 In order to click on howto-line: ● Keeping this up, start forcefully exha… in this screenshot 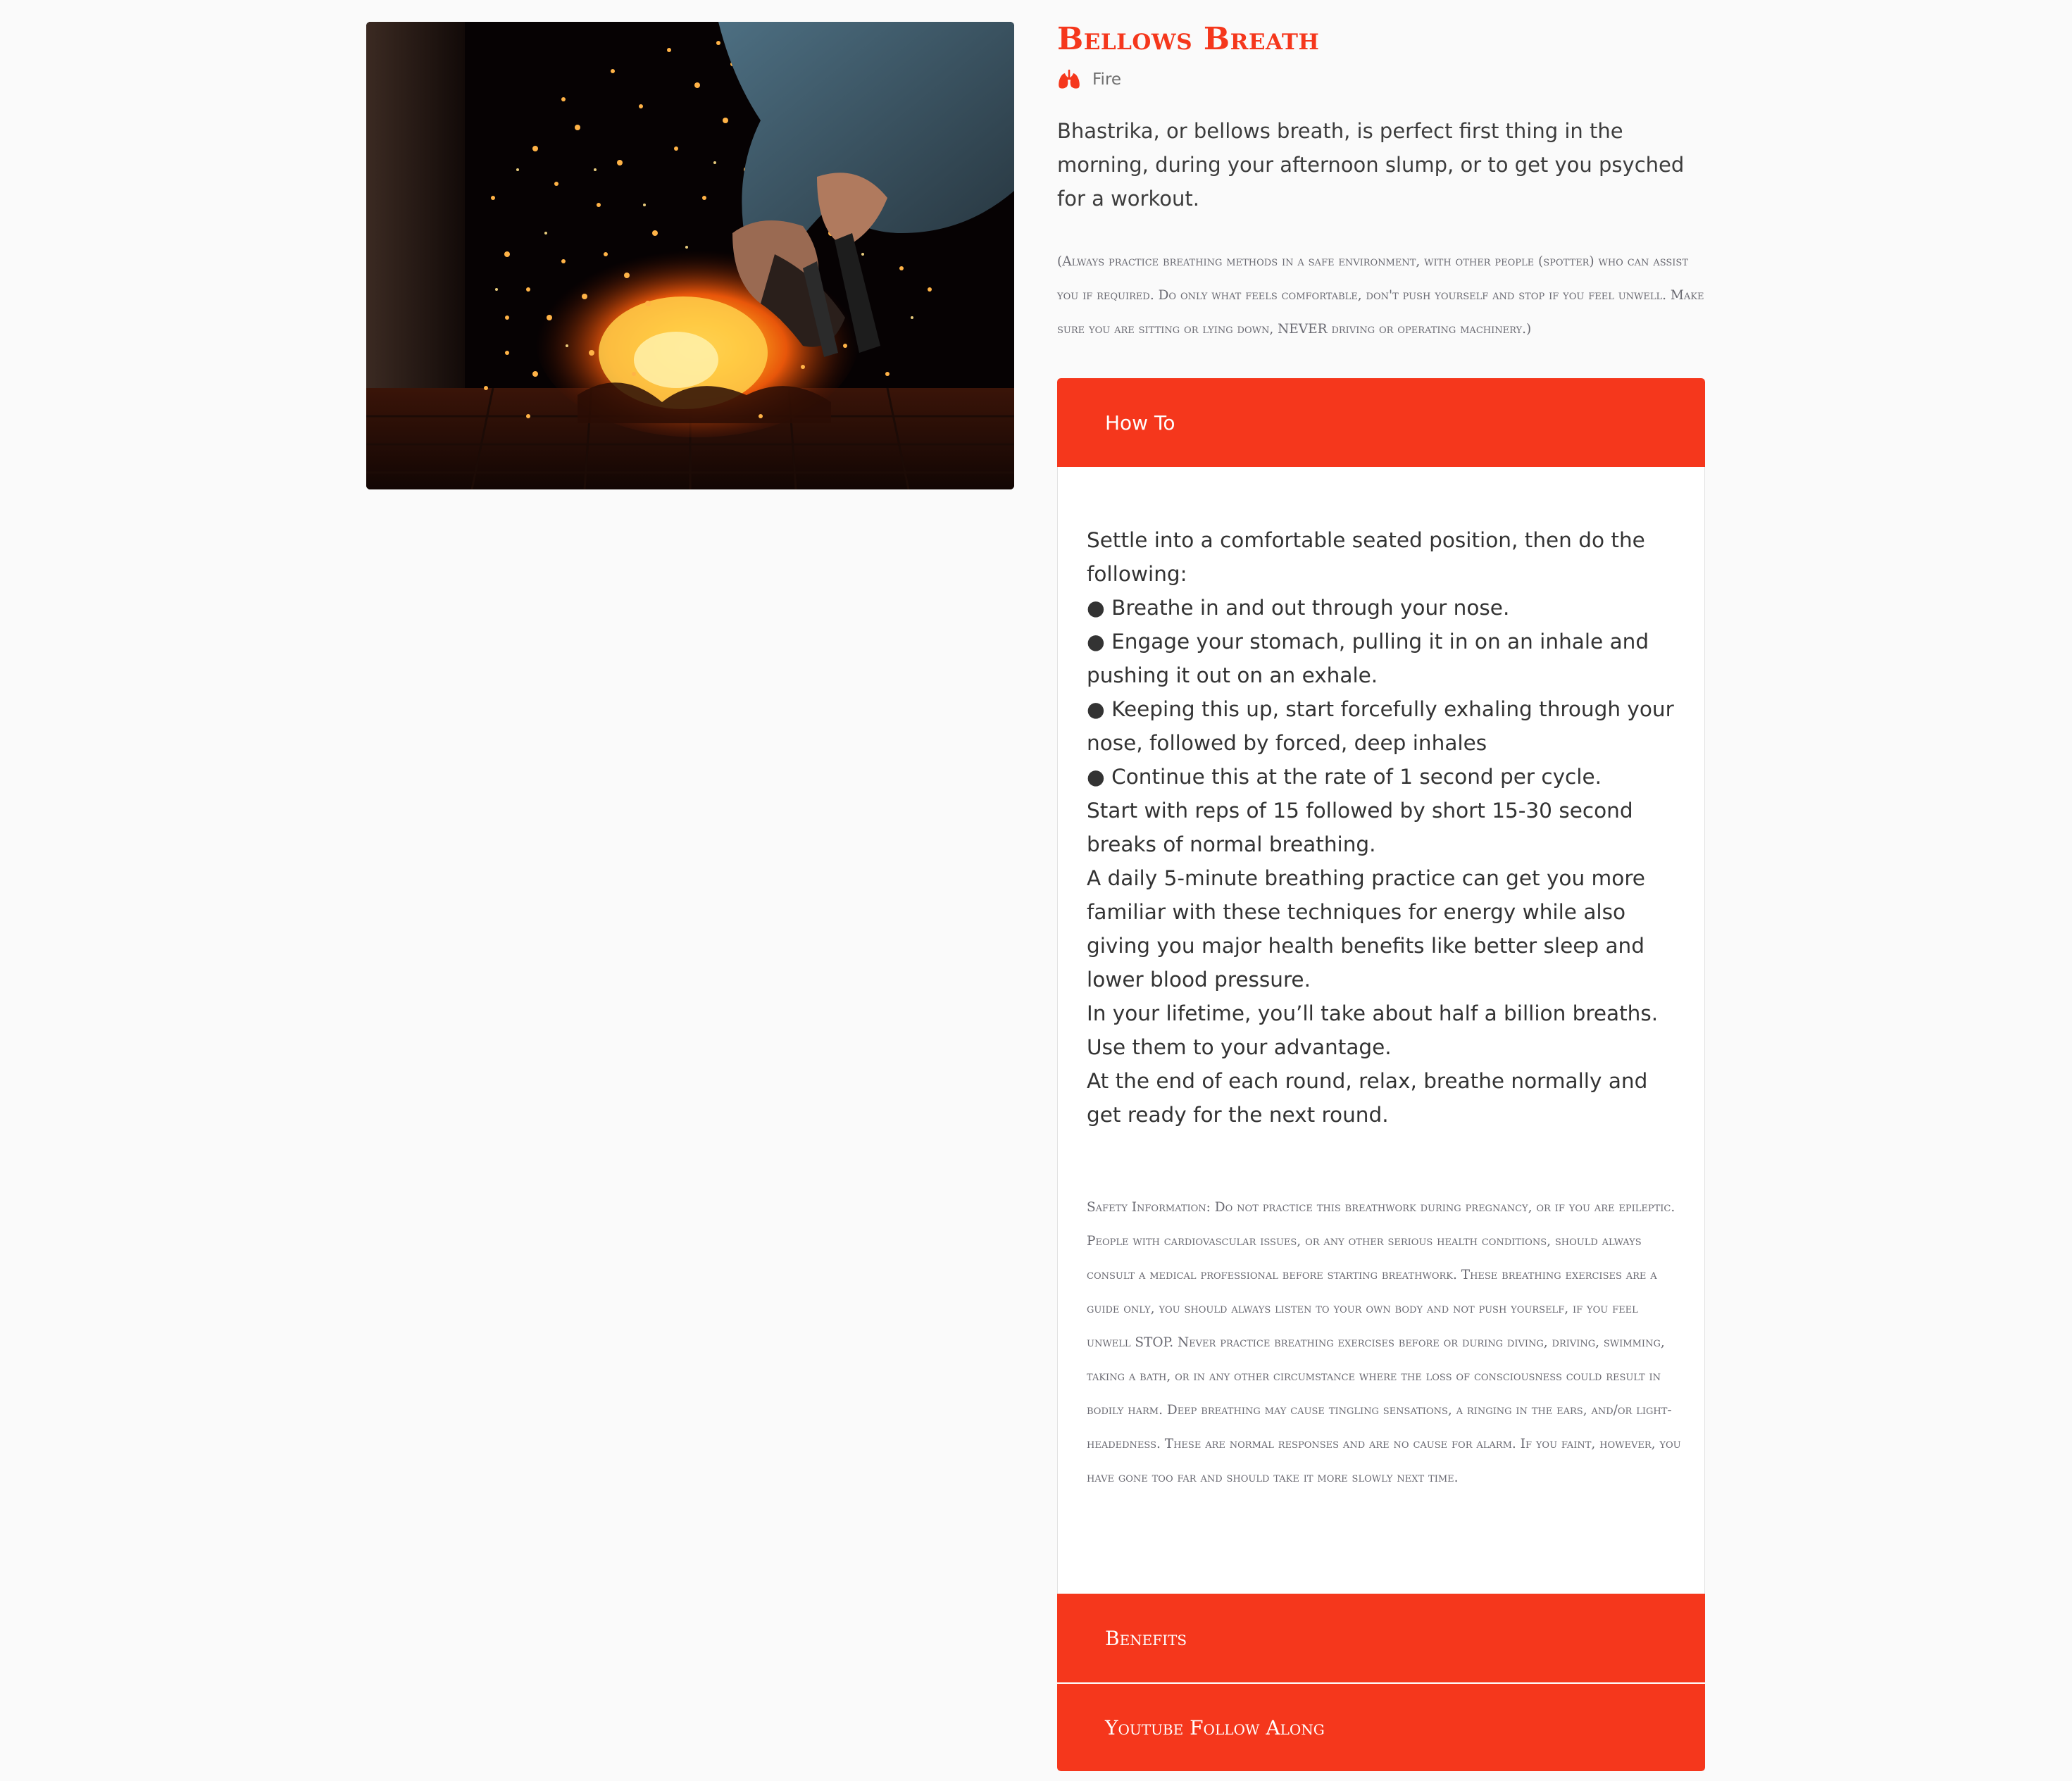, I will do `click(1380, 726)`.